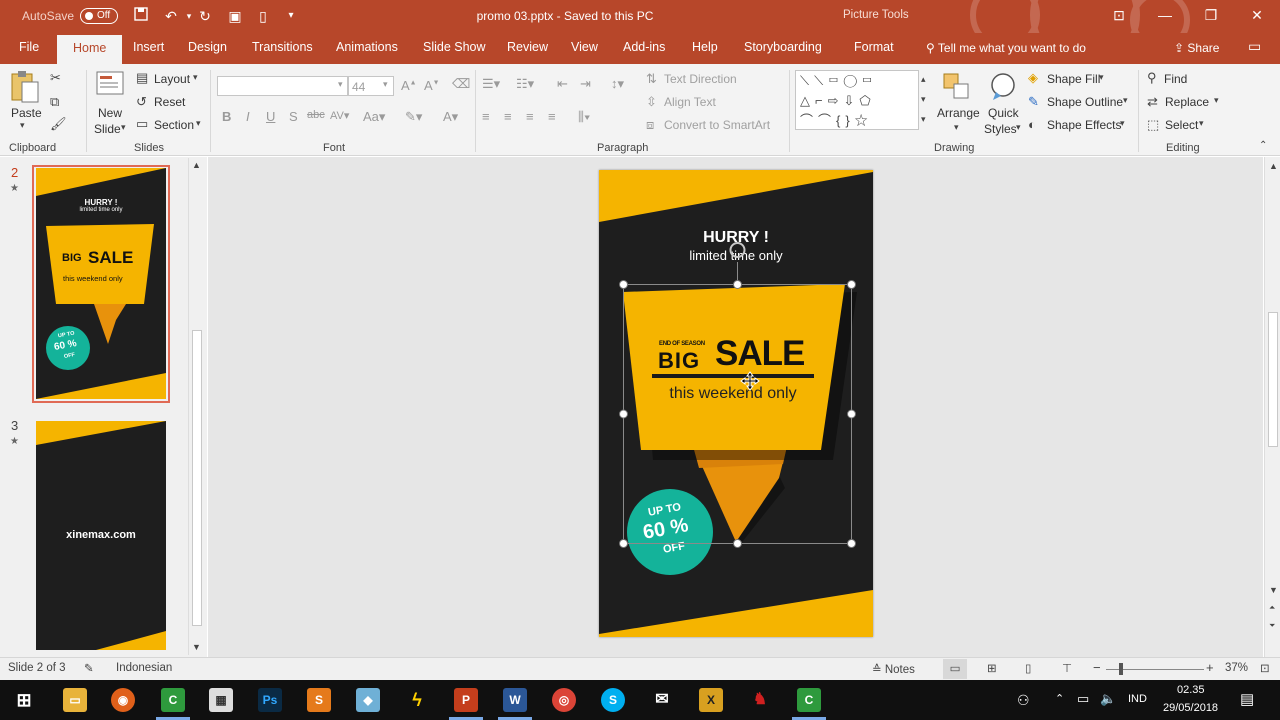 The image size is (1280, 720). I want to click on network-icon: ▭, so click(1083, 699).